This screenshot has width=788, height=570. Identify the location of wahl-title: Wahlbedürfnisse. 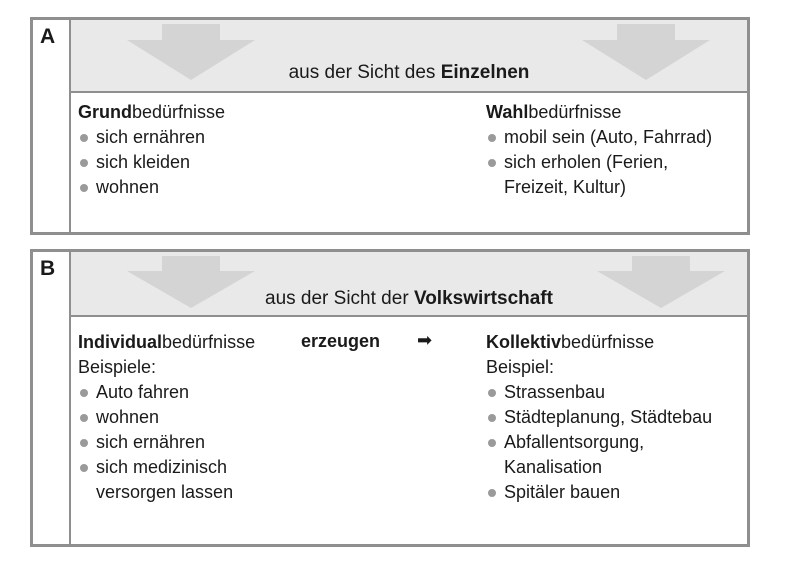
(599, 112).